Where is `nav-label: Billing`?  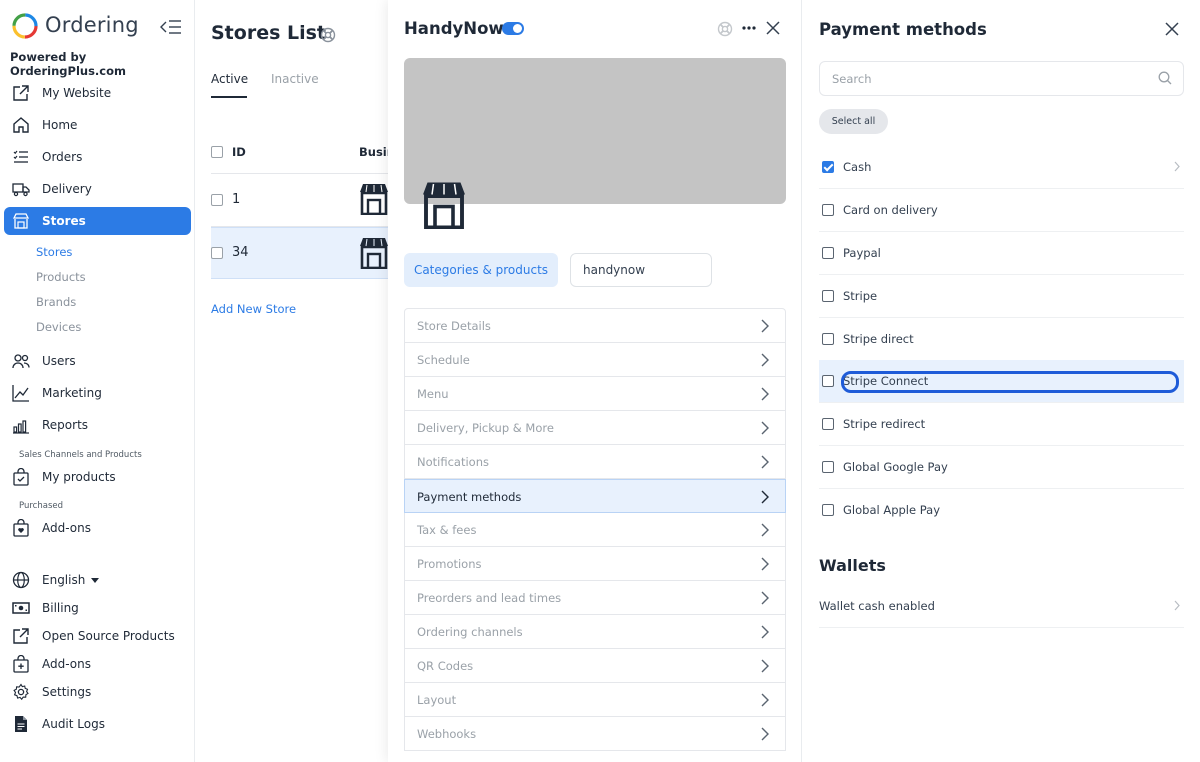
nav-label: Billing is located at coordinates (60, 608).